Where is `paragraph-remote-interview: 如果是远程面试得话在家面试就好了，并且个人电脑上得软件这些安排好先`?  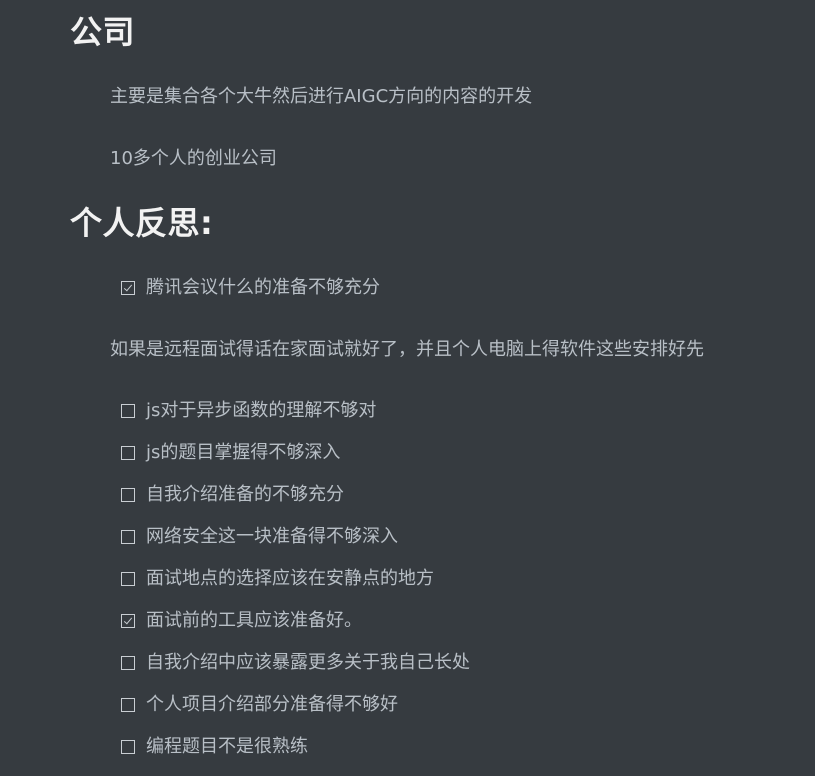
paragraph-remote-interview: 如果是远程面试得话在家面试就好了，并且个人电脑上得软件这些安排好先 is located at coordinates (407, 349).